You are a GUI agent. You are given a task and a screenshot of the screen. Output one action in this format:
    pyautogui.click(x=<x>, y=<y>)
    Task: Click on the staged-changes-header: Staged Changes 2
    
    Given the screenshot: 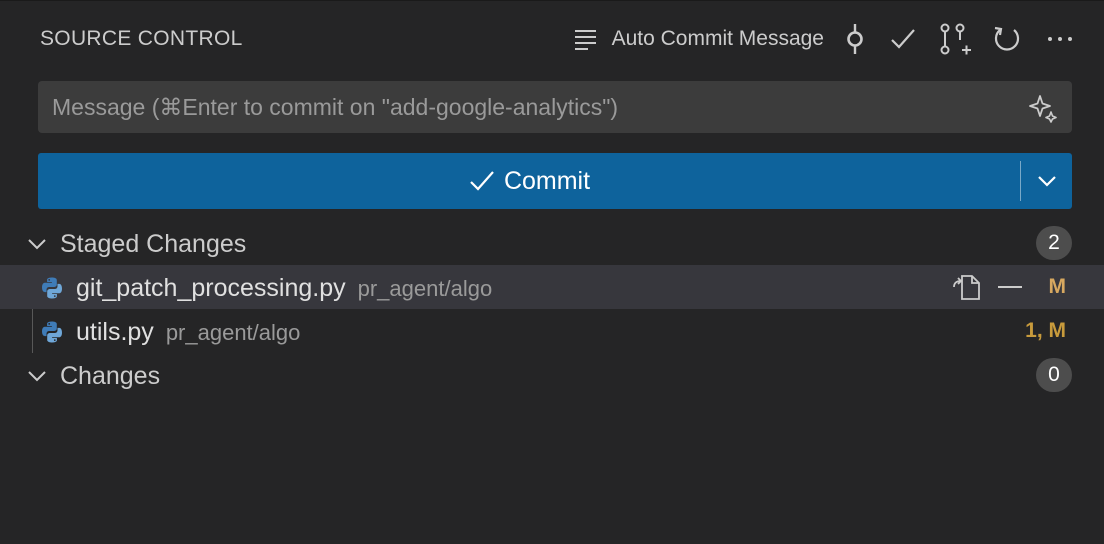 What is the action you would take?
    pyautogui.click(x=552, y=243)
    